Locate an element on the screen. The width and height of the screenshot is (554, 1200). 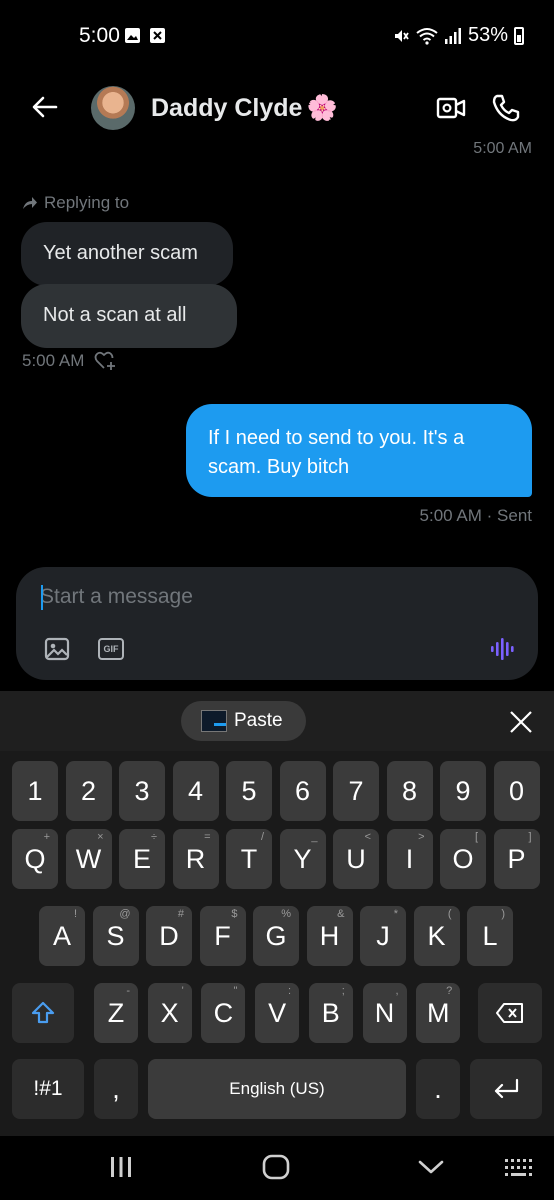
video-call-icon is located at coordinates (451, 108).